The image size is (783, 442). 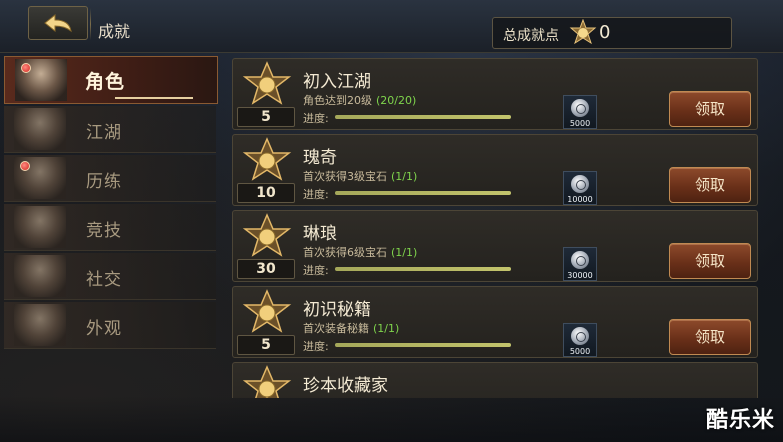 I want to click on description-text: 首次装备秘籍, so click(x=336, y=328).